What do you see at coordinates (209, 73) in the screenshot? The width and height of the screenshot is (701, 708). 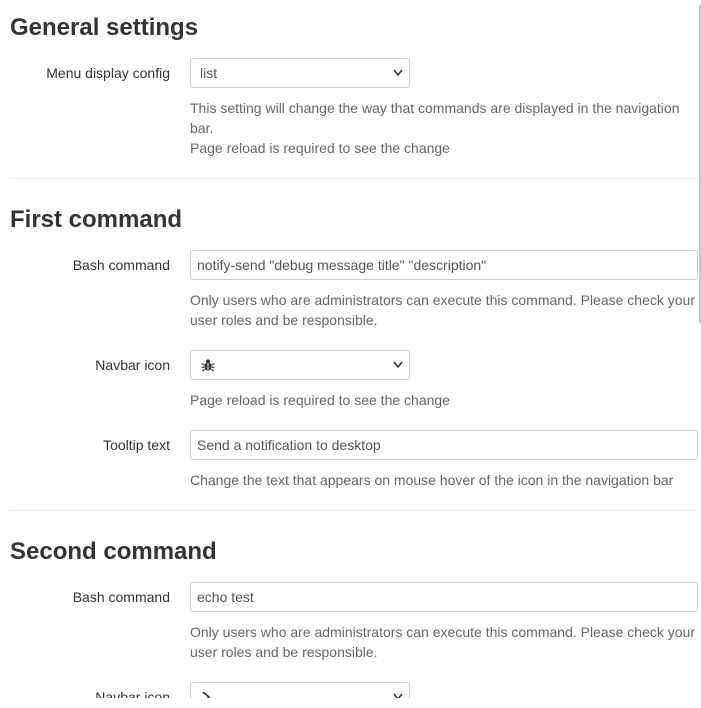 I see `menu-display-config-value: list` at bounding box center [209, 73].